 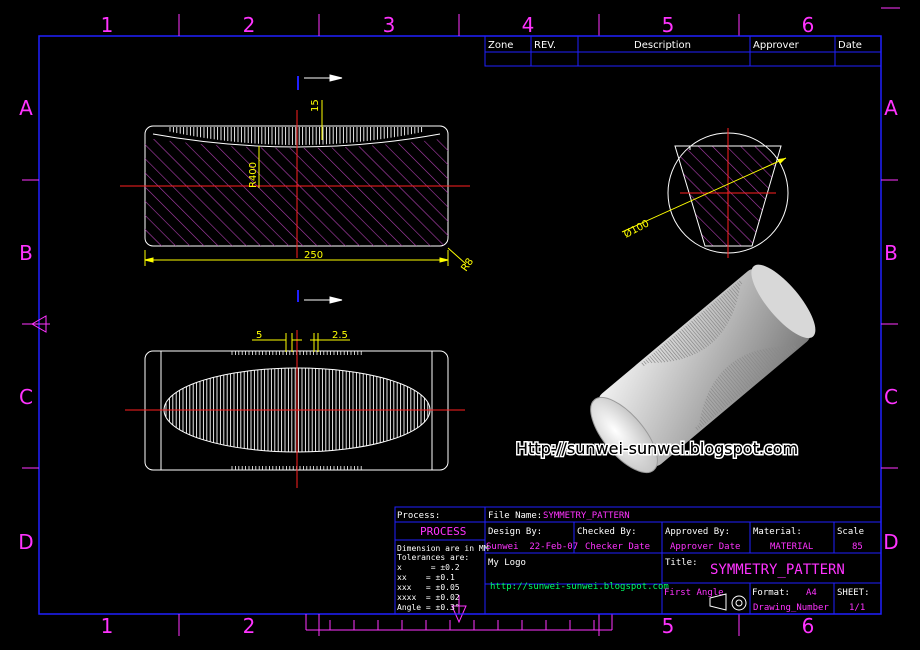 I want to click on dim-groove-depth: 15, so click(x=315, y=105).